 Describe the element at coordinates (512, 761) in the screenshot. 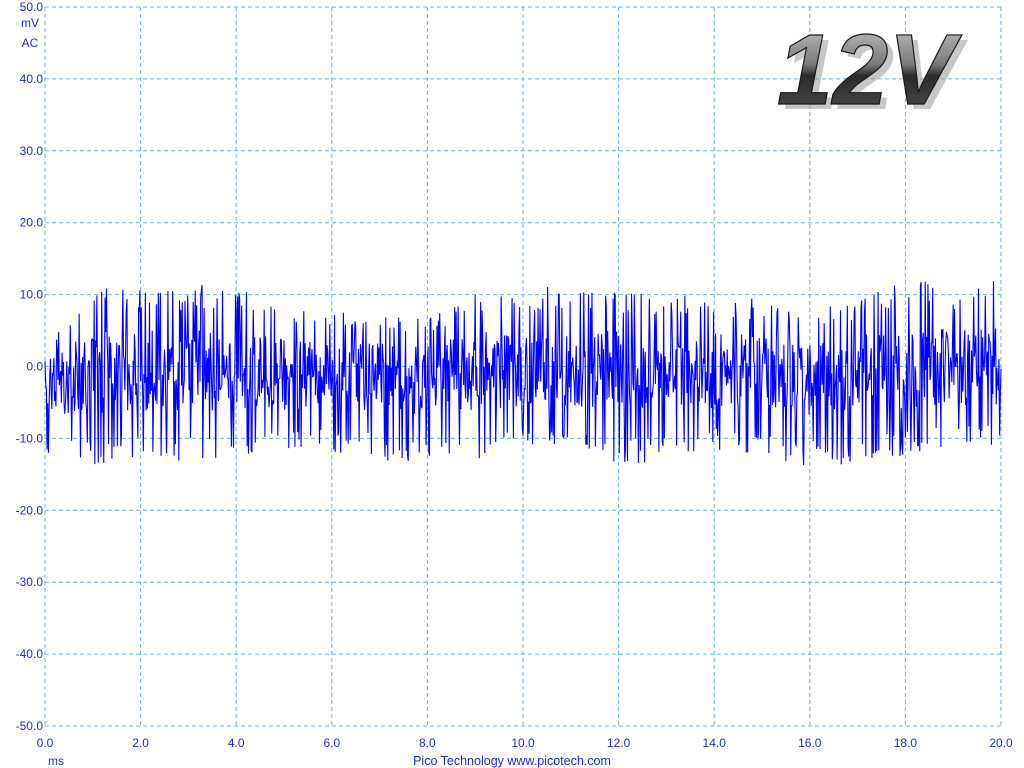

I see `vendor-credit: Pico Technology www.picotech.com` at that location.